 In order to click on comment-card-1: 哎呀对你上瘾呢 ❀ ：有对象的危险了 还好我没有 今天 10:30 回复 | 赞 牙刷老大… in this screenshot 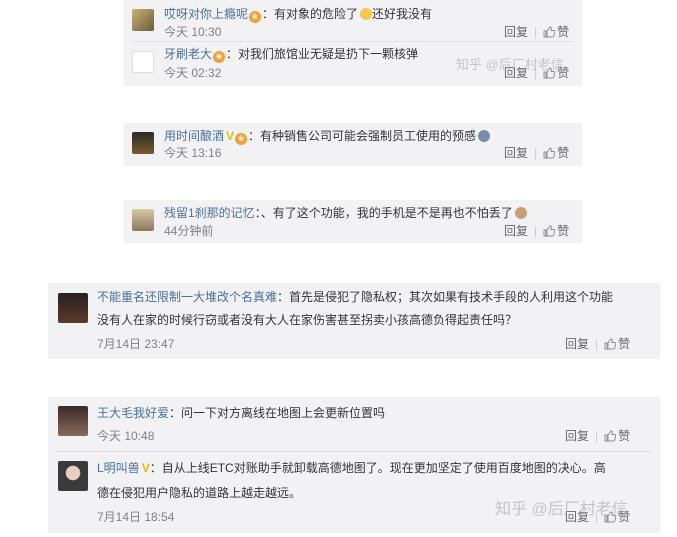, I will do `click(353, 43)`.